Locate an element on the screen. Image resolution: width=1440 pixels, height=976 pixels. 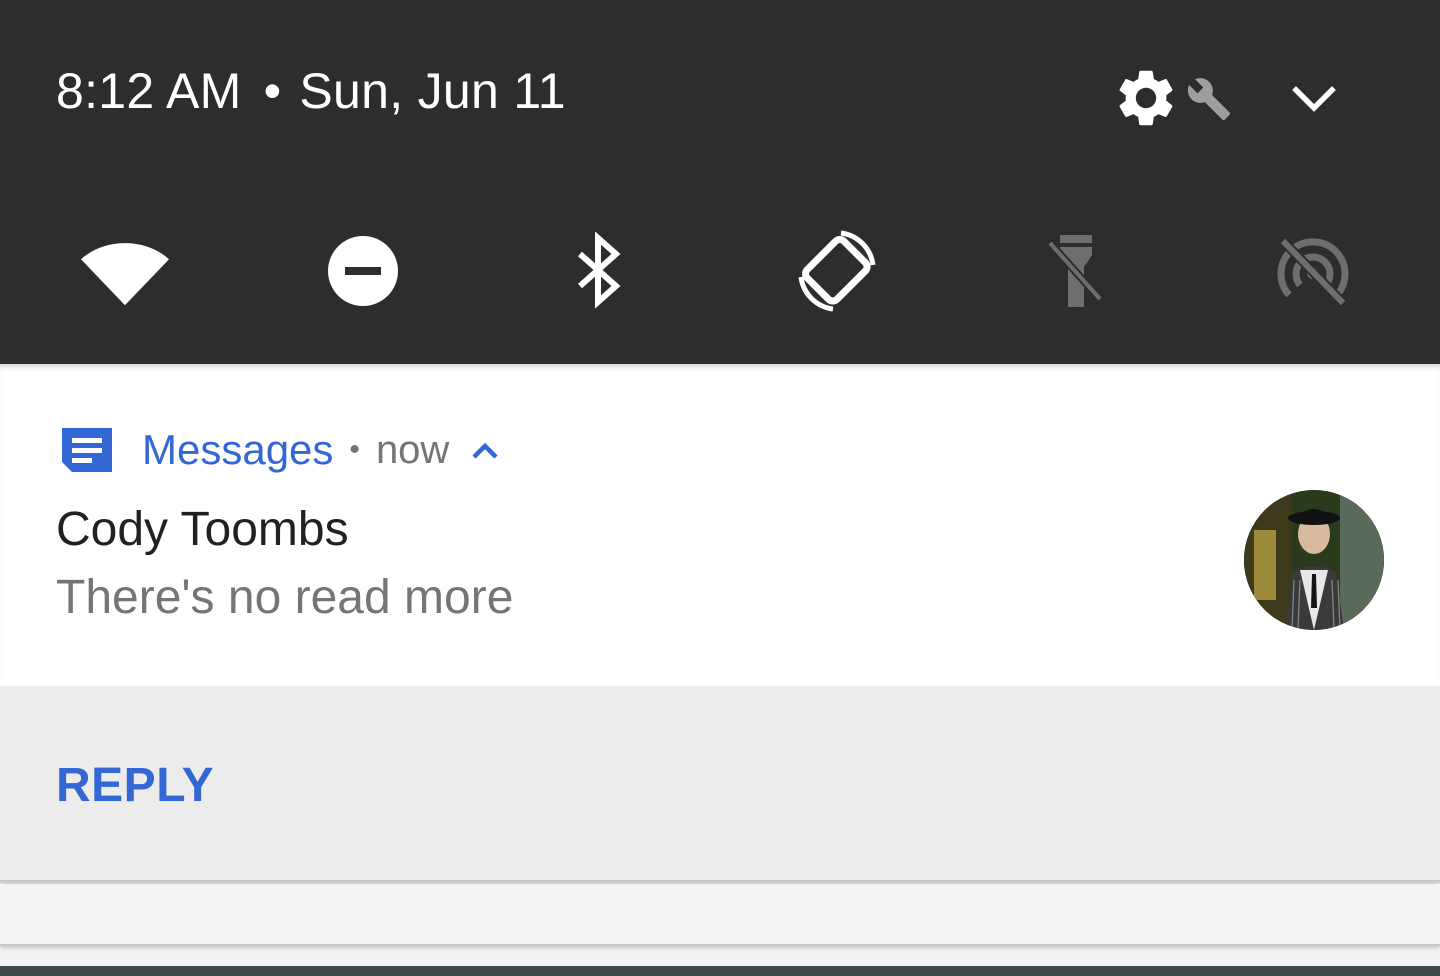
settings-button is located at coordinates (1146, 98).